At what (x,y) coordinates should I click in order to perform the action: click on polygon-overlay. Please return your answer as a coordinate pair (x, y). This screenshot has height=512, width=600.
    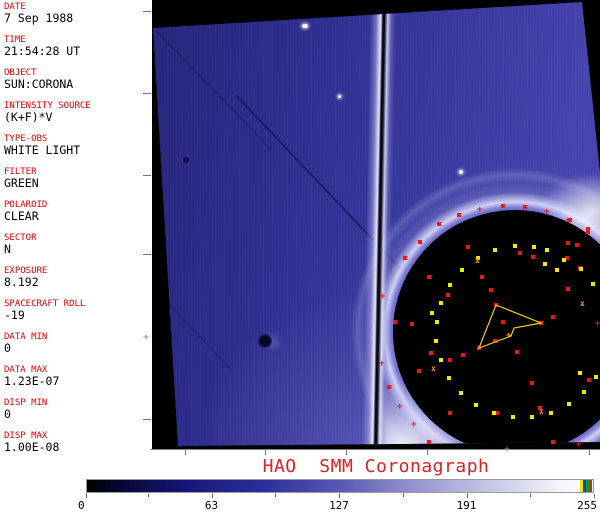
    Looking at the image, I should click on (510, 327).